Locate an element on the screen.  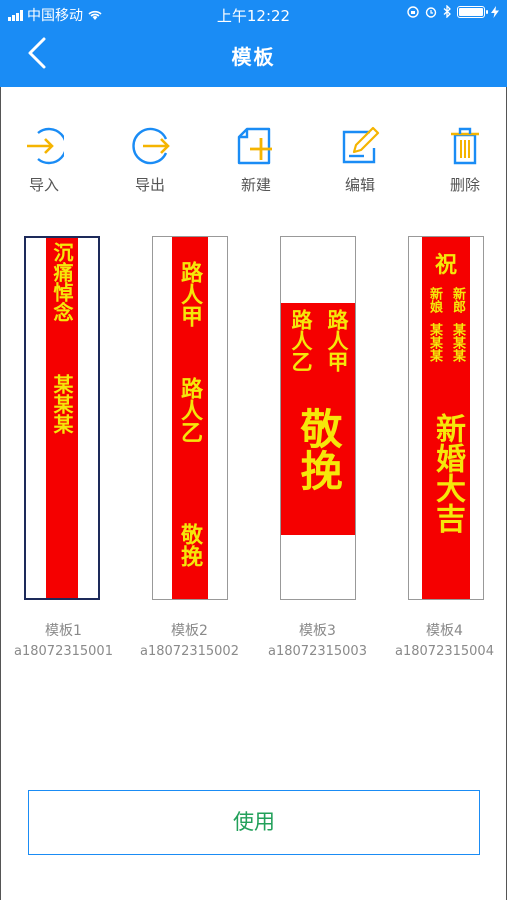
delete-label: 删除 is located at coordinates (464, 185).